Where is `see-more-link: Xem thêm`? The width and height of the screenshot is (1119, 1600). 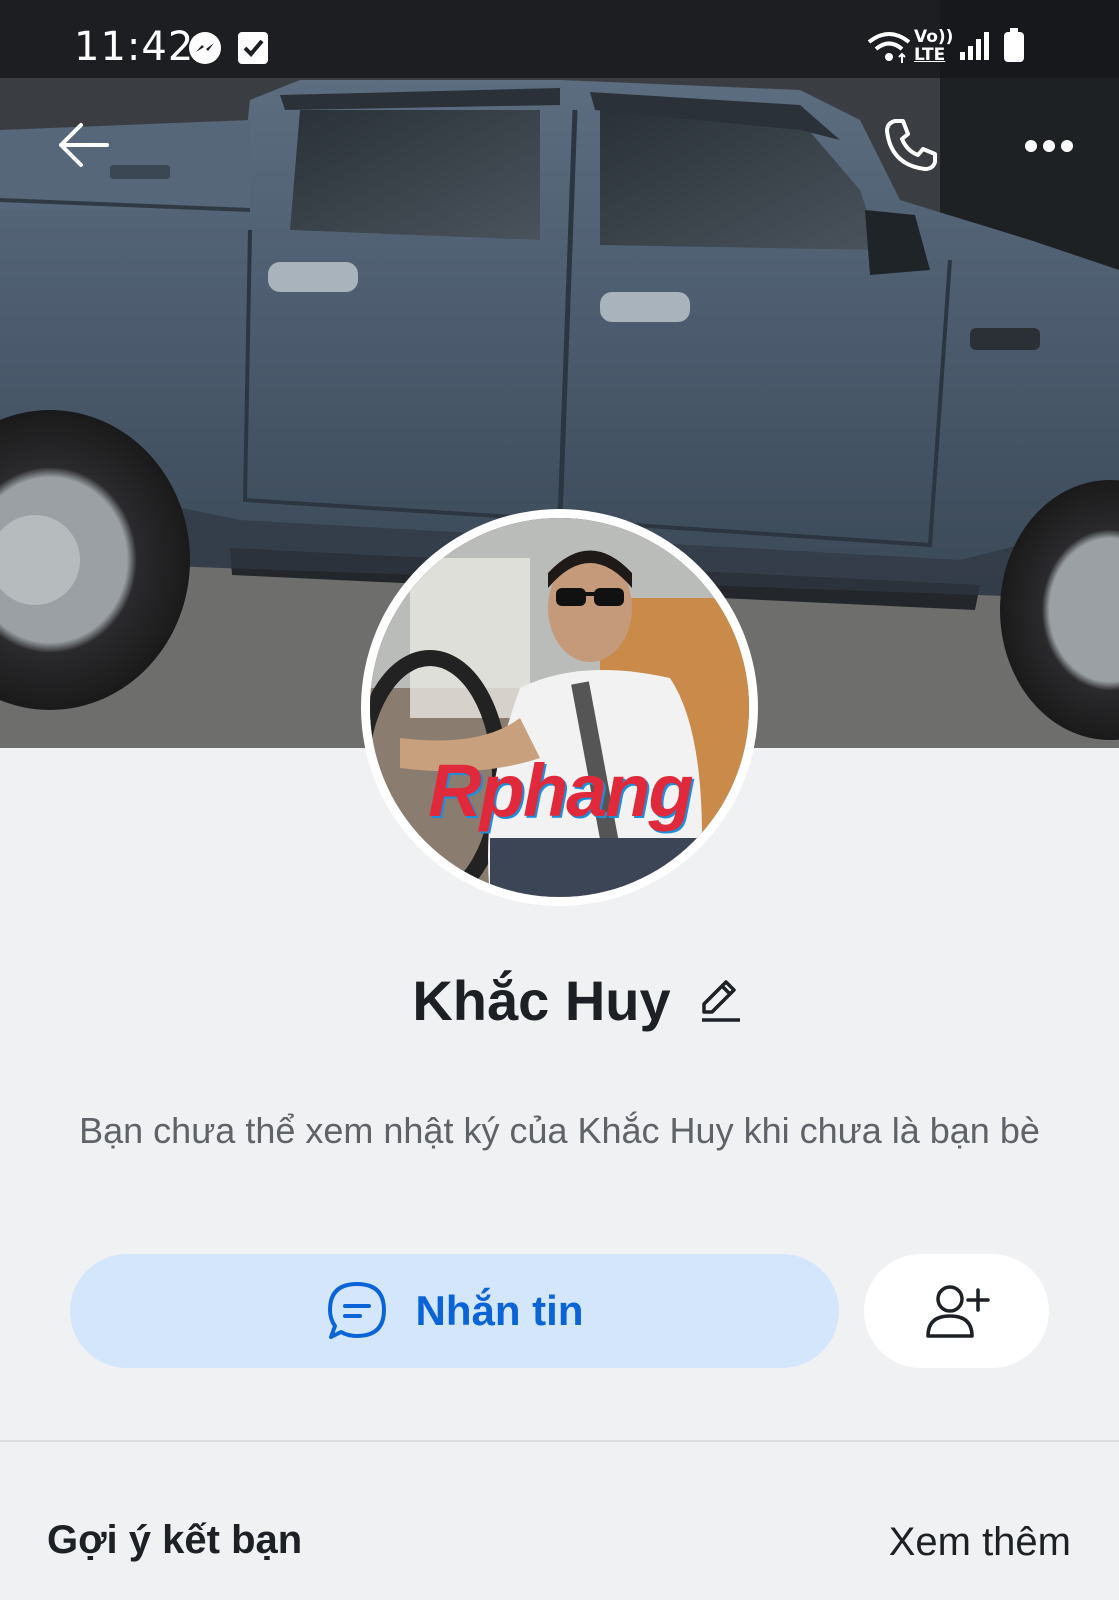
see-more-link: Xem thêm is located at coordinates (980, 1542).